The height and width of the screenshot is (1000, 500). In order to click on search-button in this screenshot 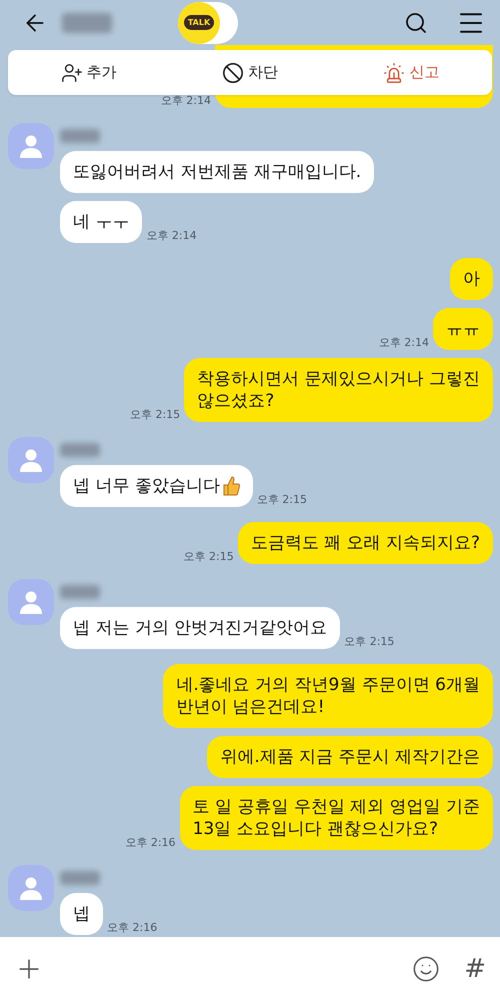, I will do `click(416, 22)`.